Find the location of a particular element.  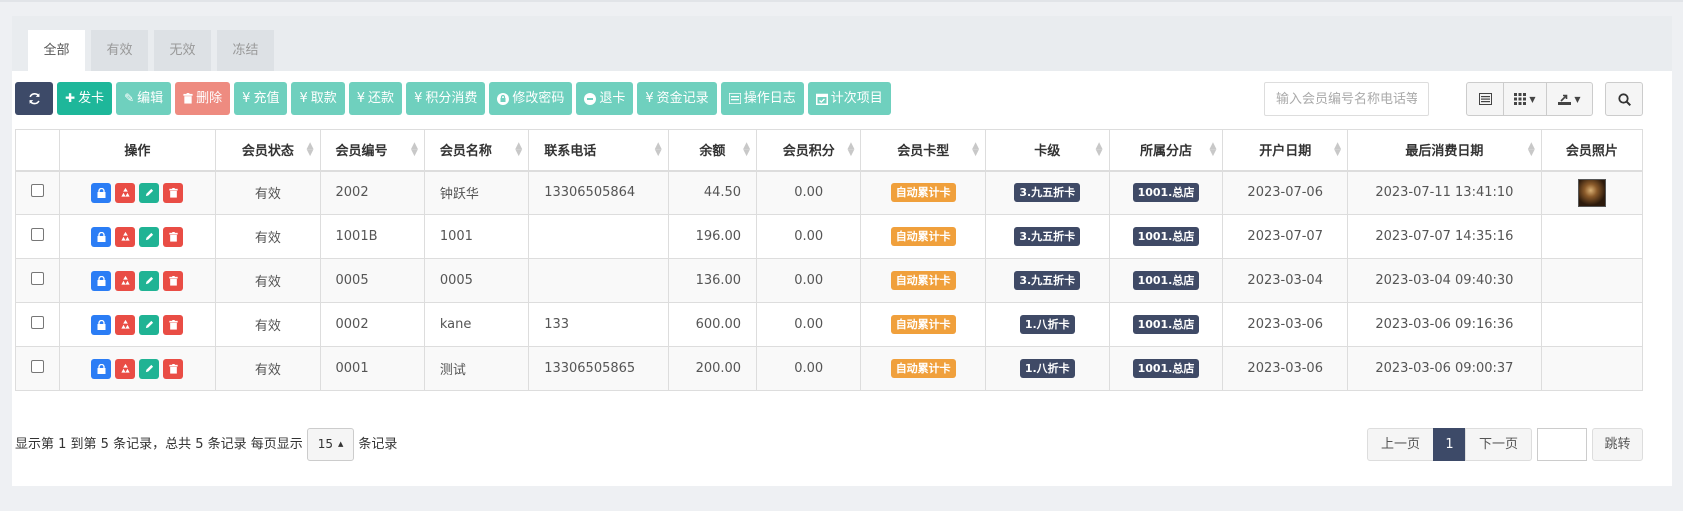

withdraw-button: ¥ 取款 is located at coordinates (318, 98).